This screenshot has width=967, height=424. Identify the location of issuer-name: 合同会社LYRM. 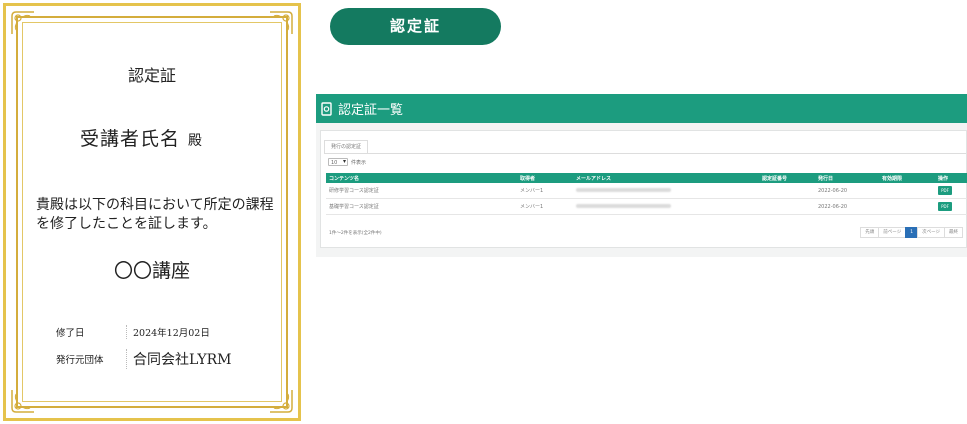
(179, 359).